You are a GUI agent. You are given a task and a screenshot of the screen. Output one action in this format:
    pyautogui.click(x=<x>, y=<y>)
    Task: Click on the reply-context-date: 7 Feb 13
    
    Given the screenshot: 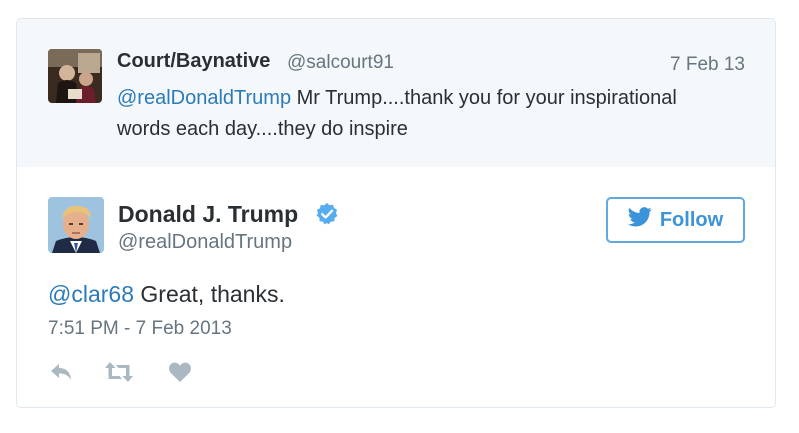 What is the action you would take?
    pyautogui.click(x=707, y=65)
    